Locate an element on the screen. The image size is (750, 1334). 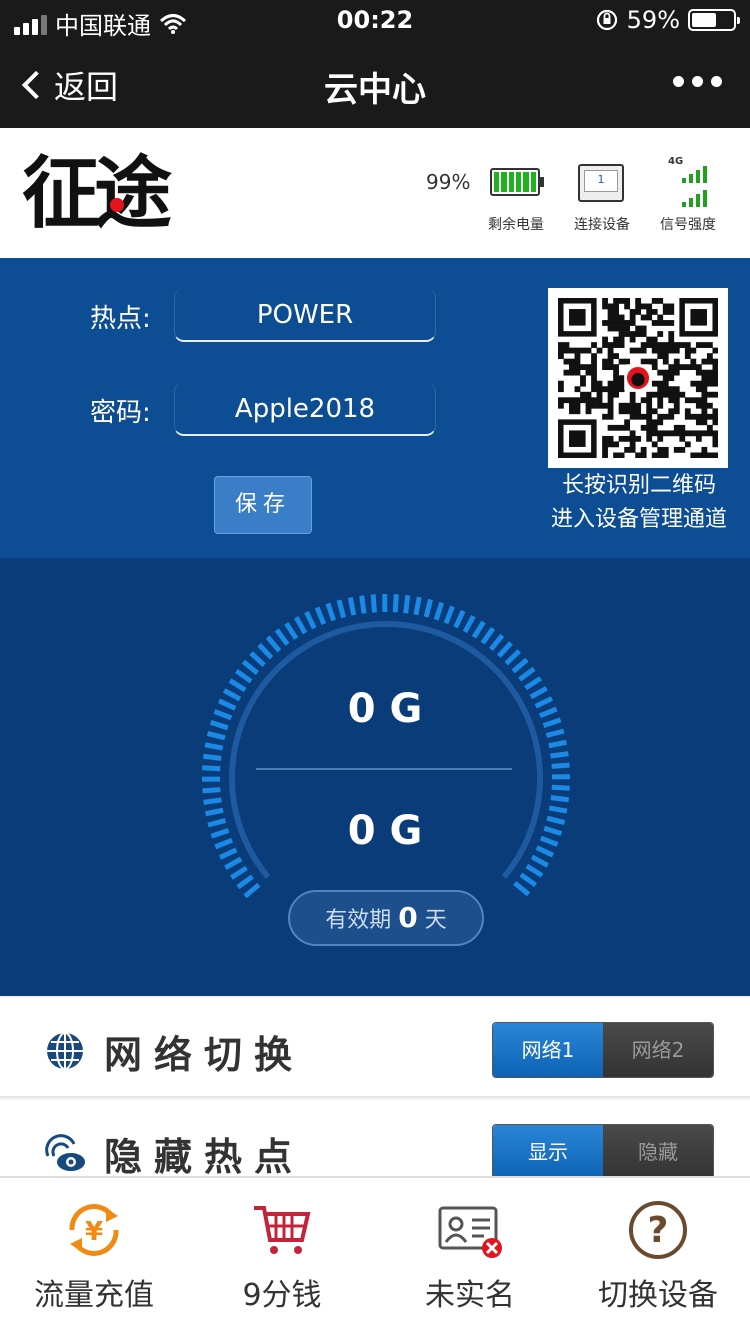
bottom-tab-bar: ¥ 流量充值 9分钱 未实名 ? 切换设备 is located at coordinates (375, 1255).